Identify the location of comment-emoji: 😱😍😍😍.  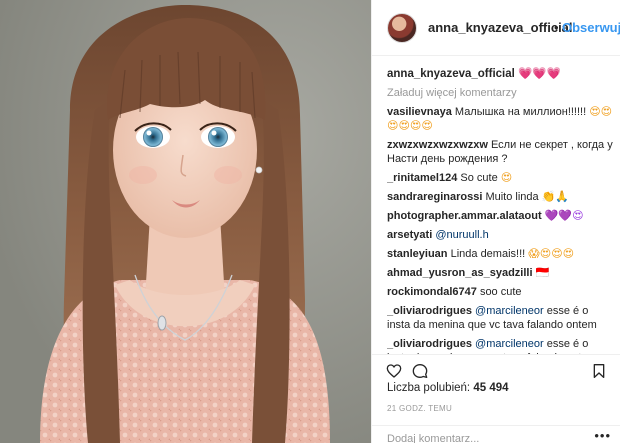
(551, 253).